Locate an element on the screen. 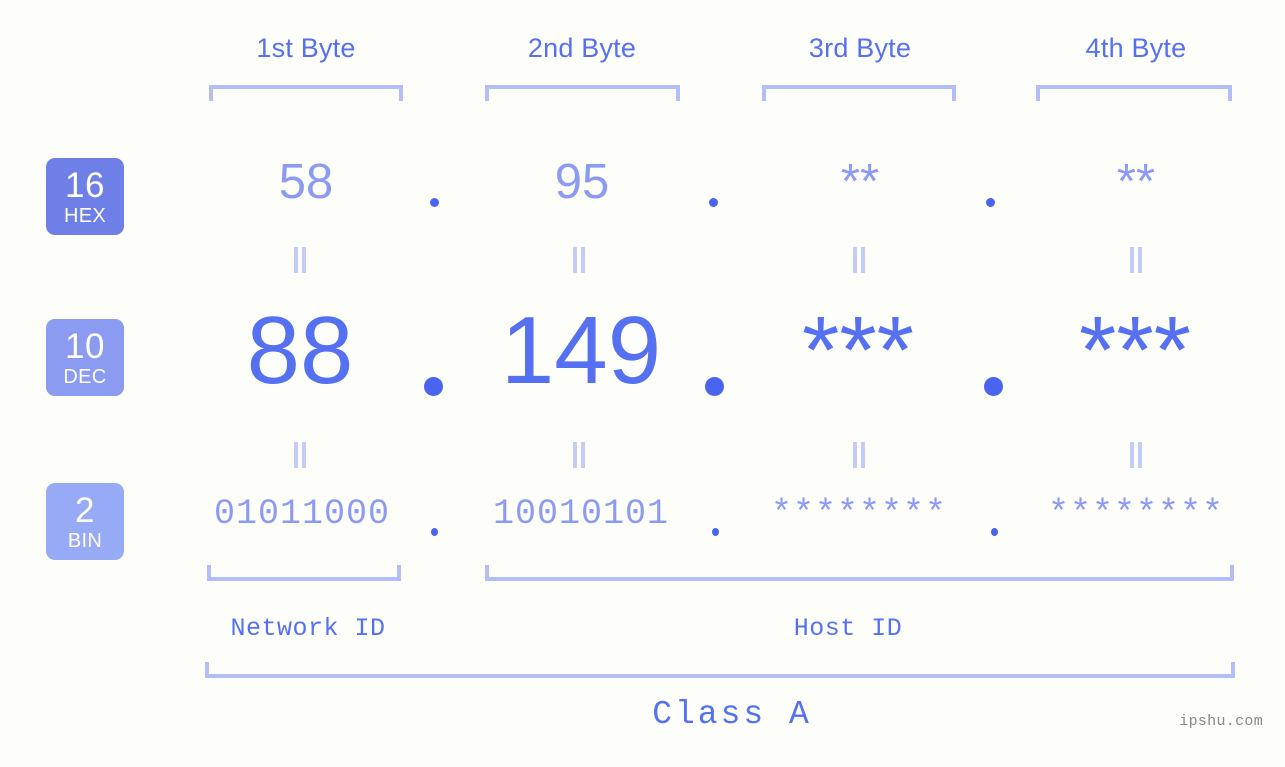  base-badge-dec-number: 10 is located at coordinates (85, 346).